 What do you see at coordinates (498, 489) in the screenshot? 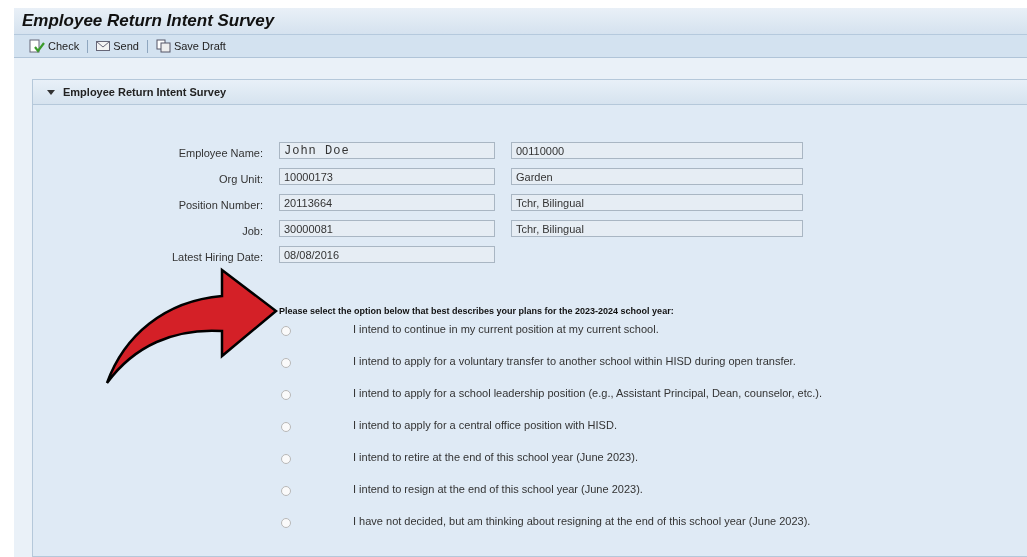
I see `option-label: I intend to resign at the end of this school year (June 2023).` at bounding box center [498, 489].